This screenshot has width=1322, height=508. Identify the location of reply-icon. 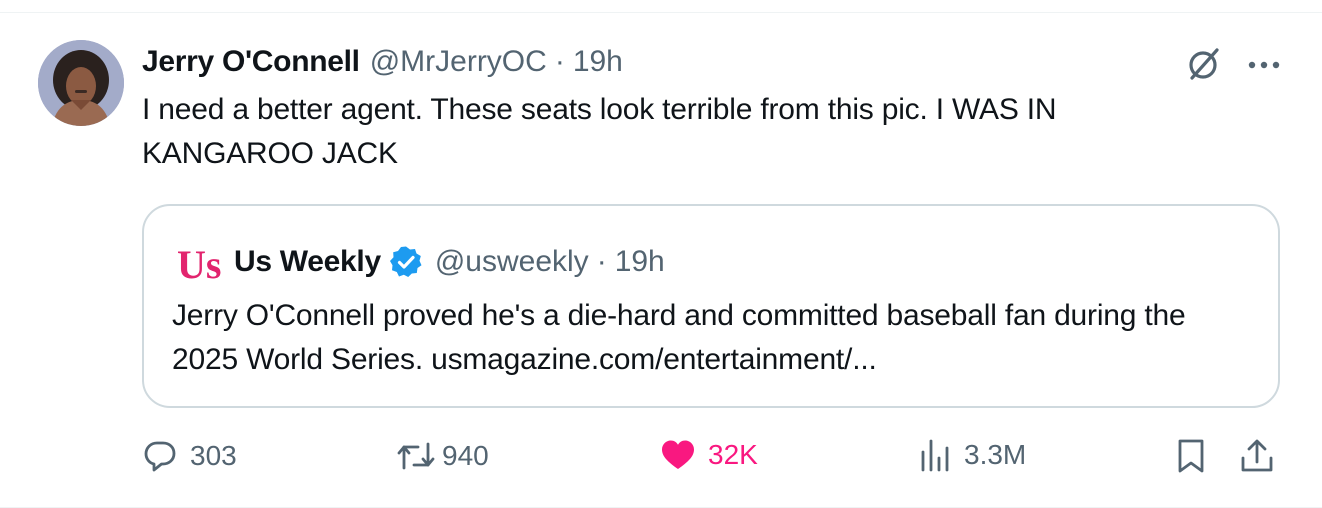
(160, 456).